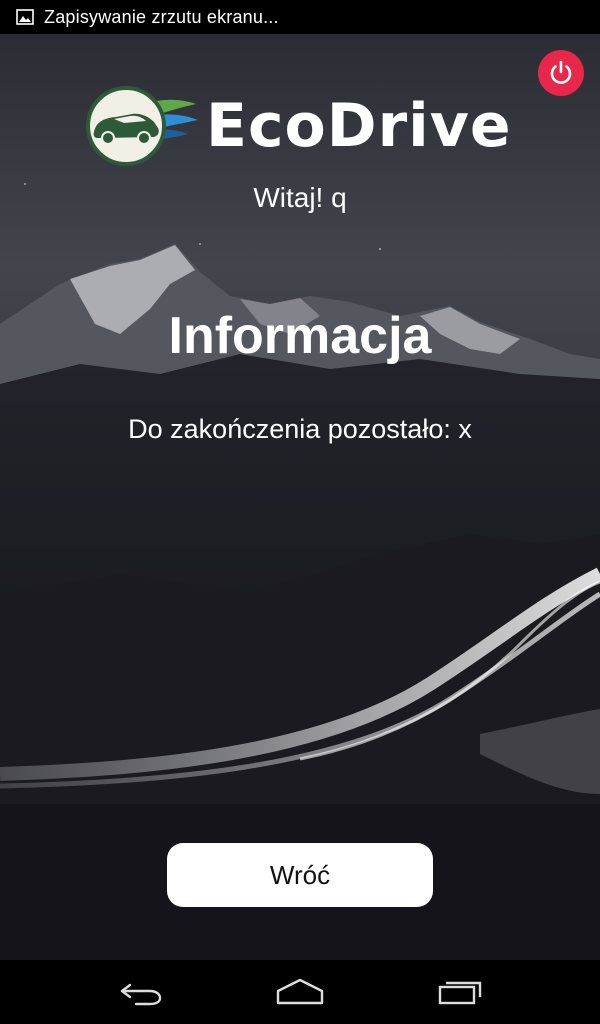  I want to click on back-icon, so click(141, 994).